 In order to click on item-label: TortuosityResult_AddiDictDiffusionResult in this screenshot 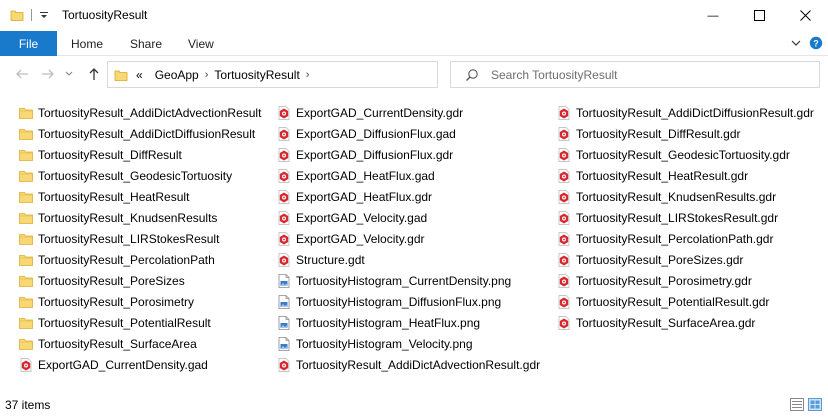, I will do `click(147, 133)`.